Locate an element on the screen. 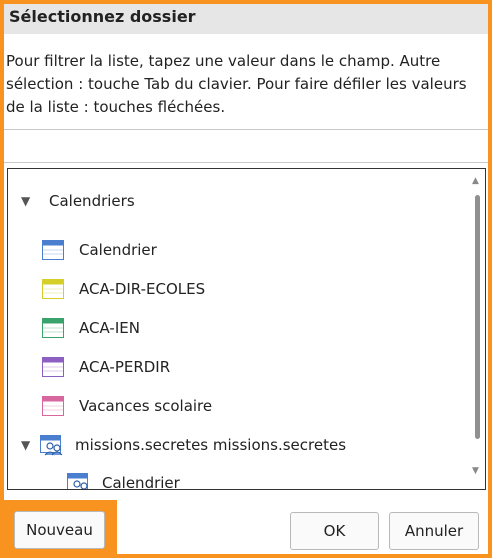 Image resolution: width=492 pixels, height=558 pixels. ok-button: OK is located at coordinates (334, 531).